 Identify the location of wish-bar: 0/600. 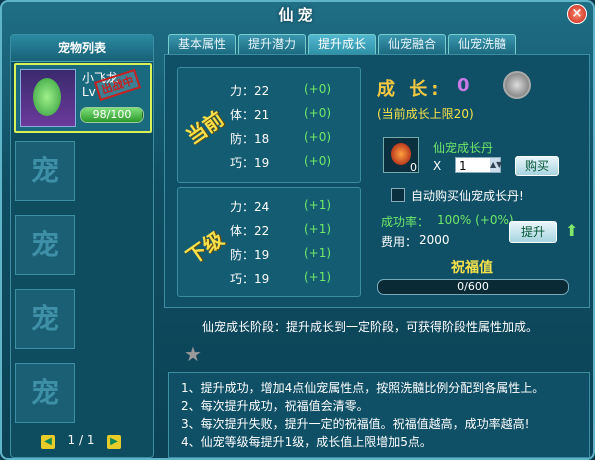
(473, 287).